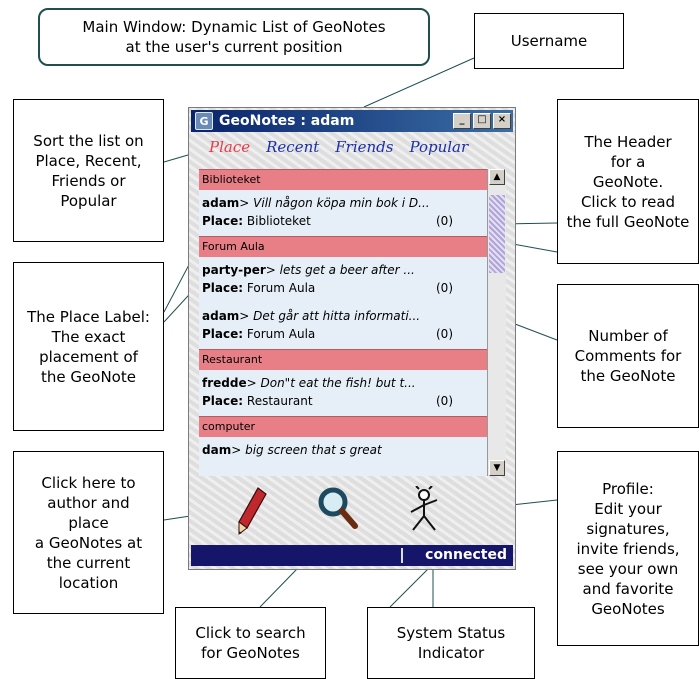 The width and height of the screenshot is (699, 679). What do you see at coordinates (343, 426) in the screenshot?
I see `place-header: computer` at bounding box center [343, 426].